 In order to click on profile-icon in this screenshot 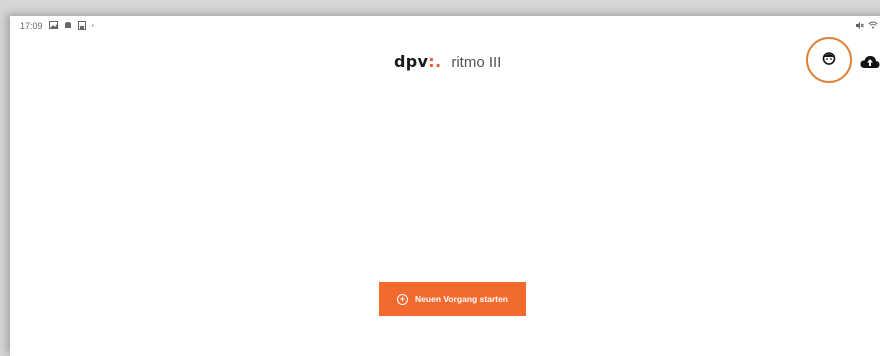, I will do `click(829, 60)`.